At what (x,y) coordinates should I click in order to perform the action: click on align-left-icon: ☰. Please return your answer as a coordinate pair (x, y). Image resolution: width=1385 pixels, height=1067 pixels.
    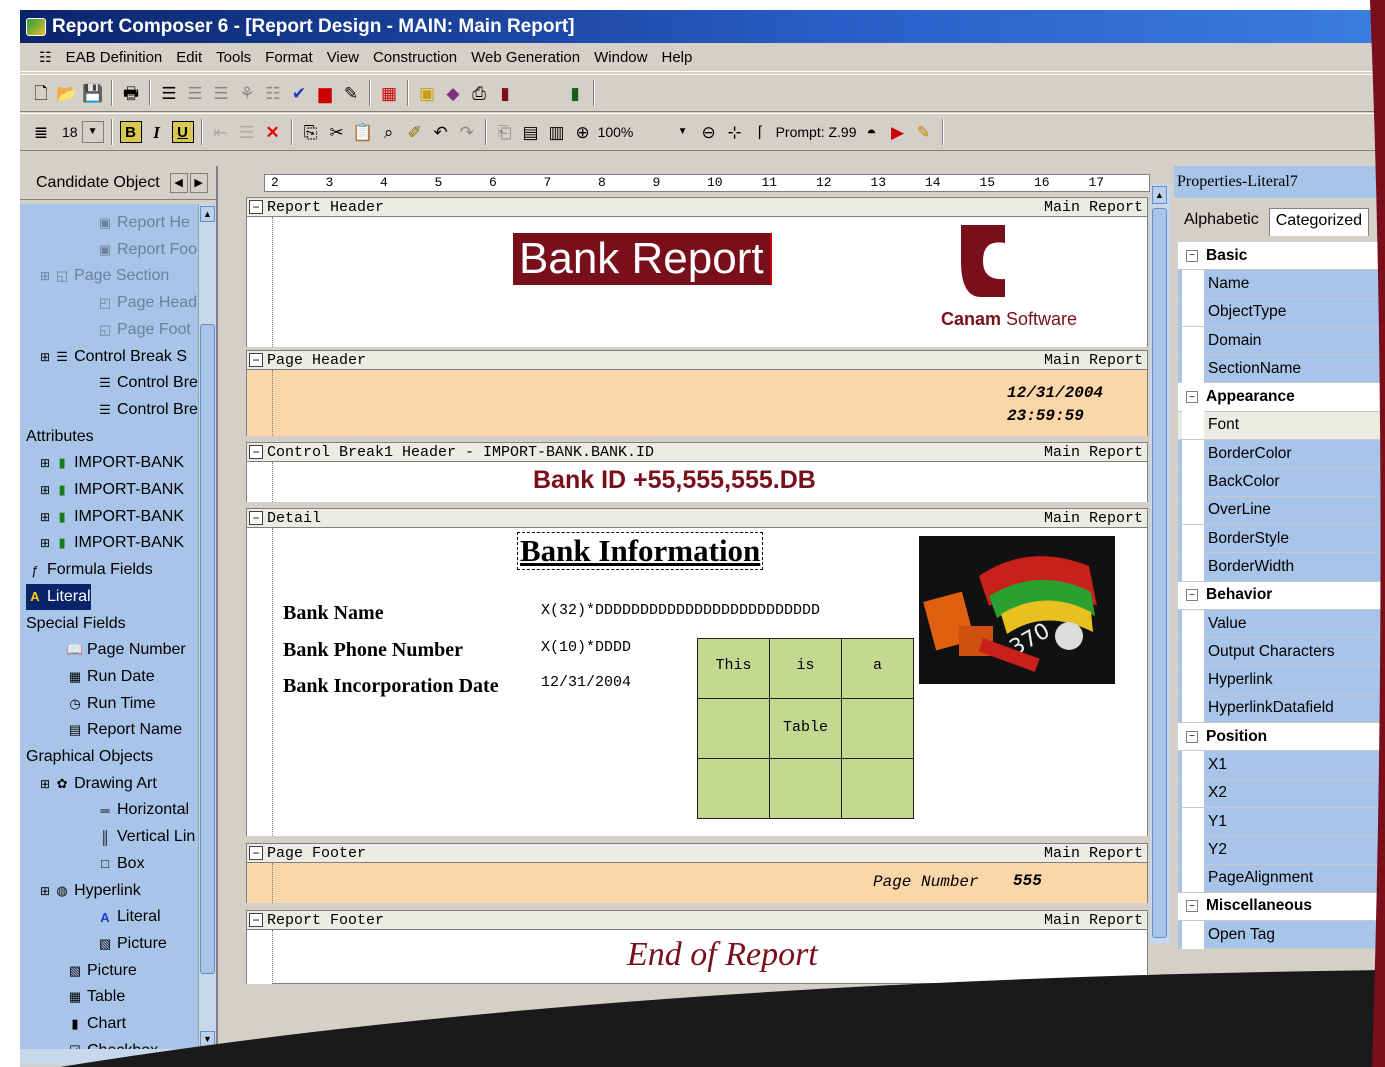
    Looking at the image, I should click on (169, 93).